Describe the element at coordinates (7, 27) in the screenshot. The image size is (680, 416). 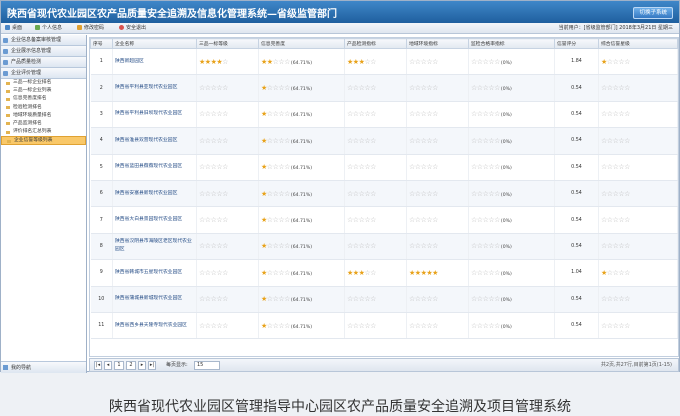
I see `desktop-icon` at that location.